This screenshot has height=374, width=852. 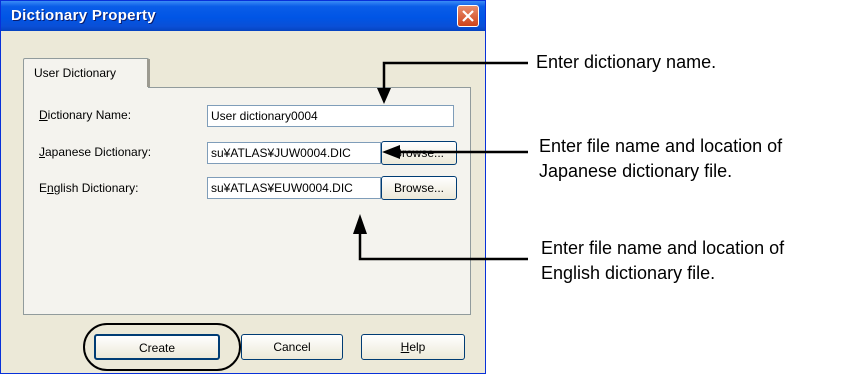 What do you see at coordinates (360, 224) in the screenshot?
I see `english-arrowhead` at bounding box center [360, 224].